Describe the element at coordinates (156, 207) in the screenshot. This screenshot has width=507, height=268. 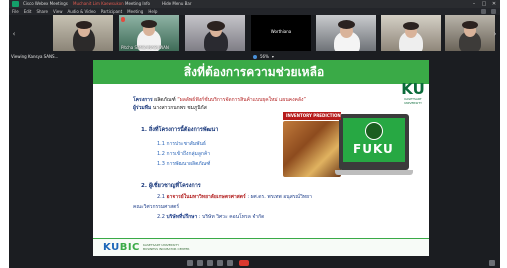
I see `advisor-dept: คณะวิศวกรรมศาสตร์` at that location.